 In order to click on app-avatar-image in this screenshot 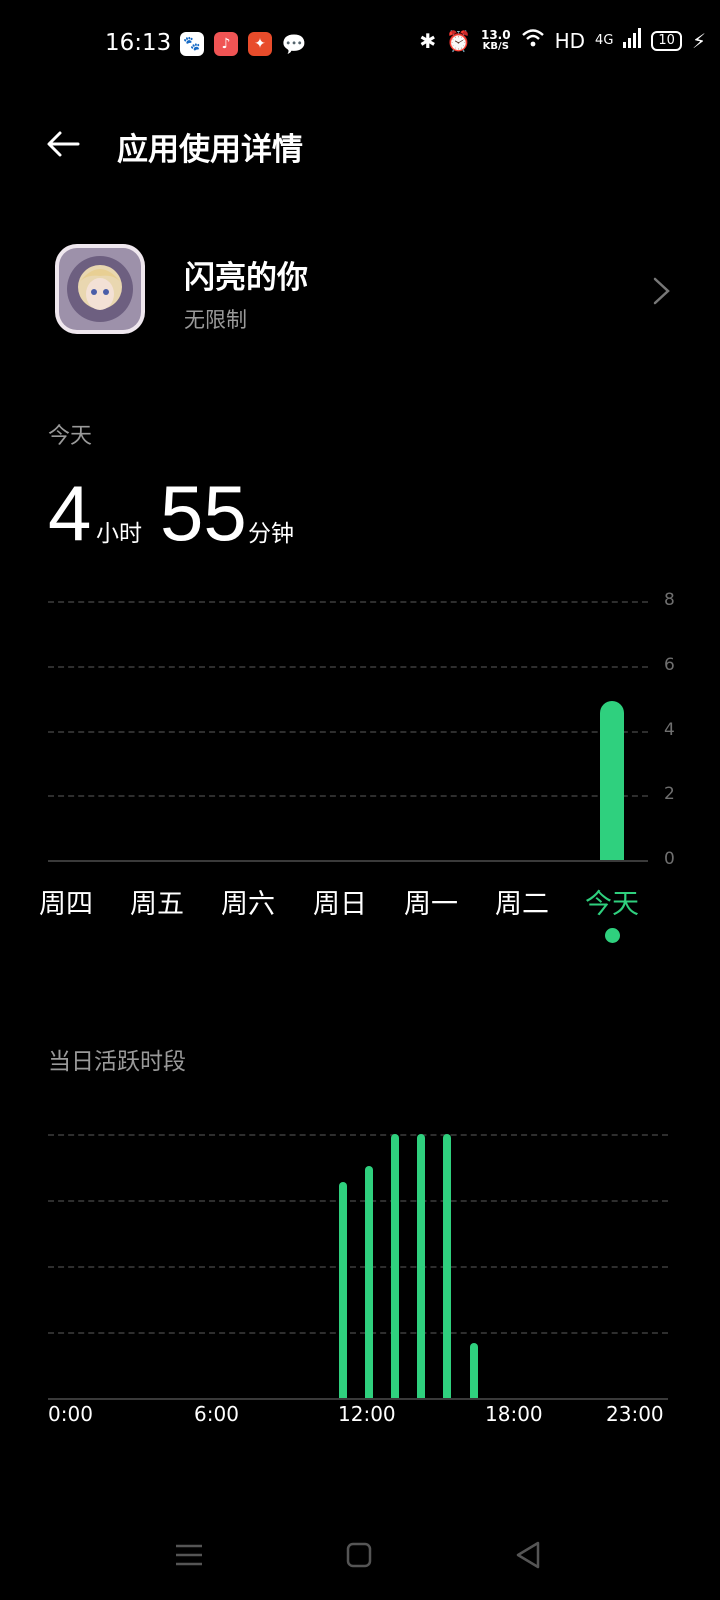, I will do `click(100, 289)`.